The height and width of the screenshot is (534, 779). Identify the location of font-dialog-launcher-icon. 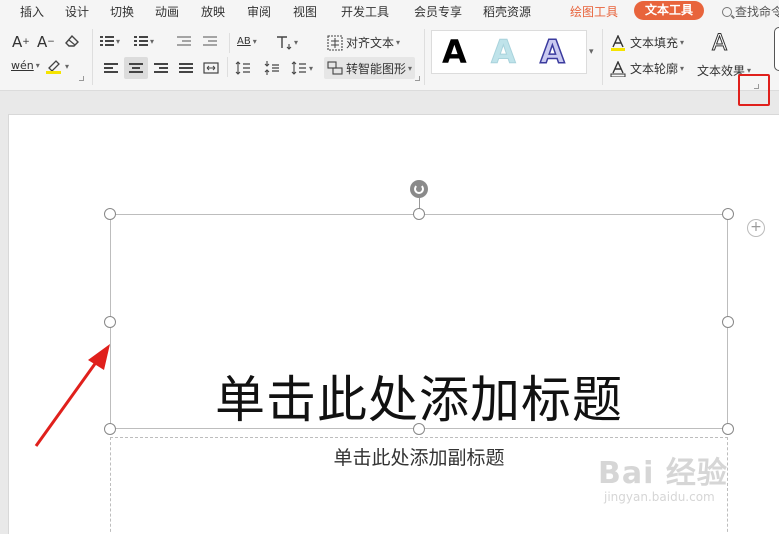
(81, 78).